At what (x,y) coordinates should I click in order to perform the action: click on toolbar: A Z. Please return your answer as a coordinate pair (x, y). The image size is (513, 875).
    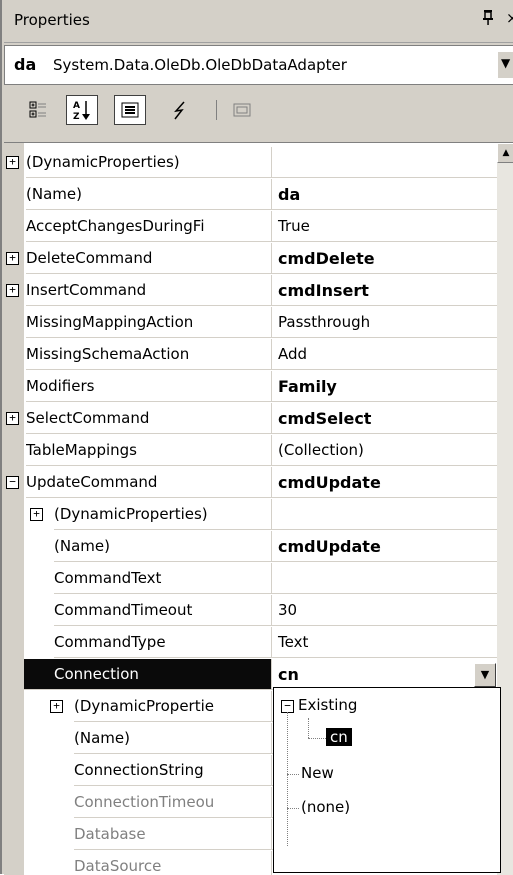
    Looking at the image, I should click on (258, 110).